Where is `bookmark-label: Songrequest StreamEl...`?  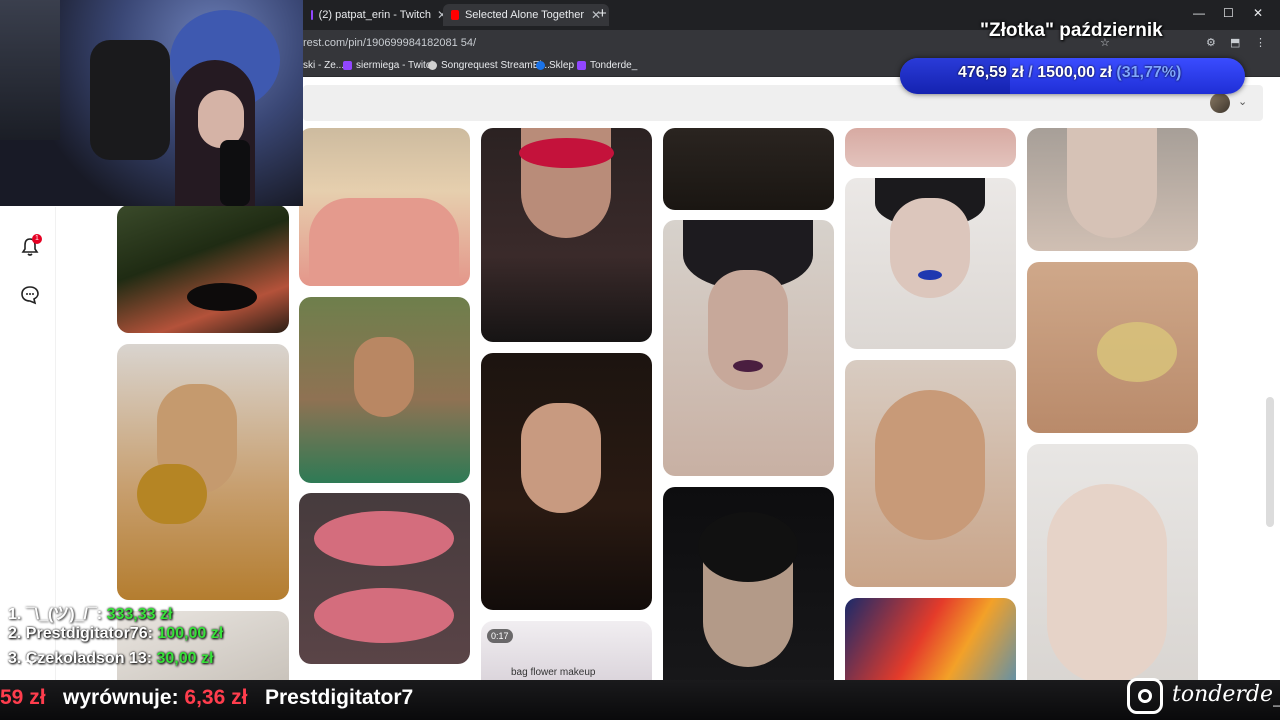
bookmark-label: Songrequest StreamEl... is located at coordinates (495, 65).